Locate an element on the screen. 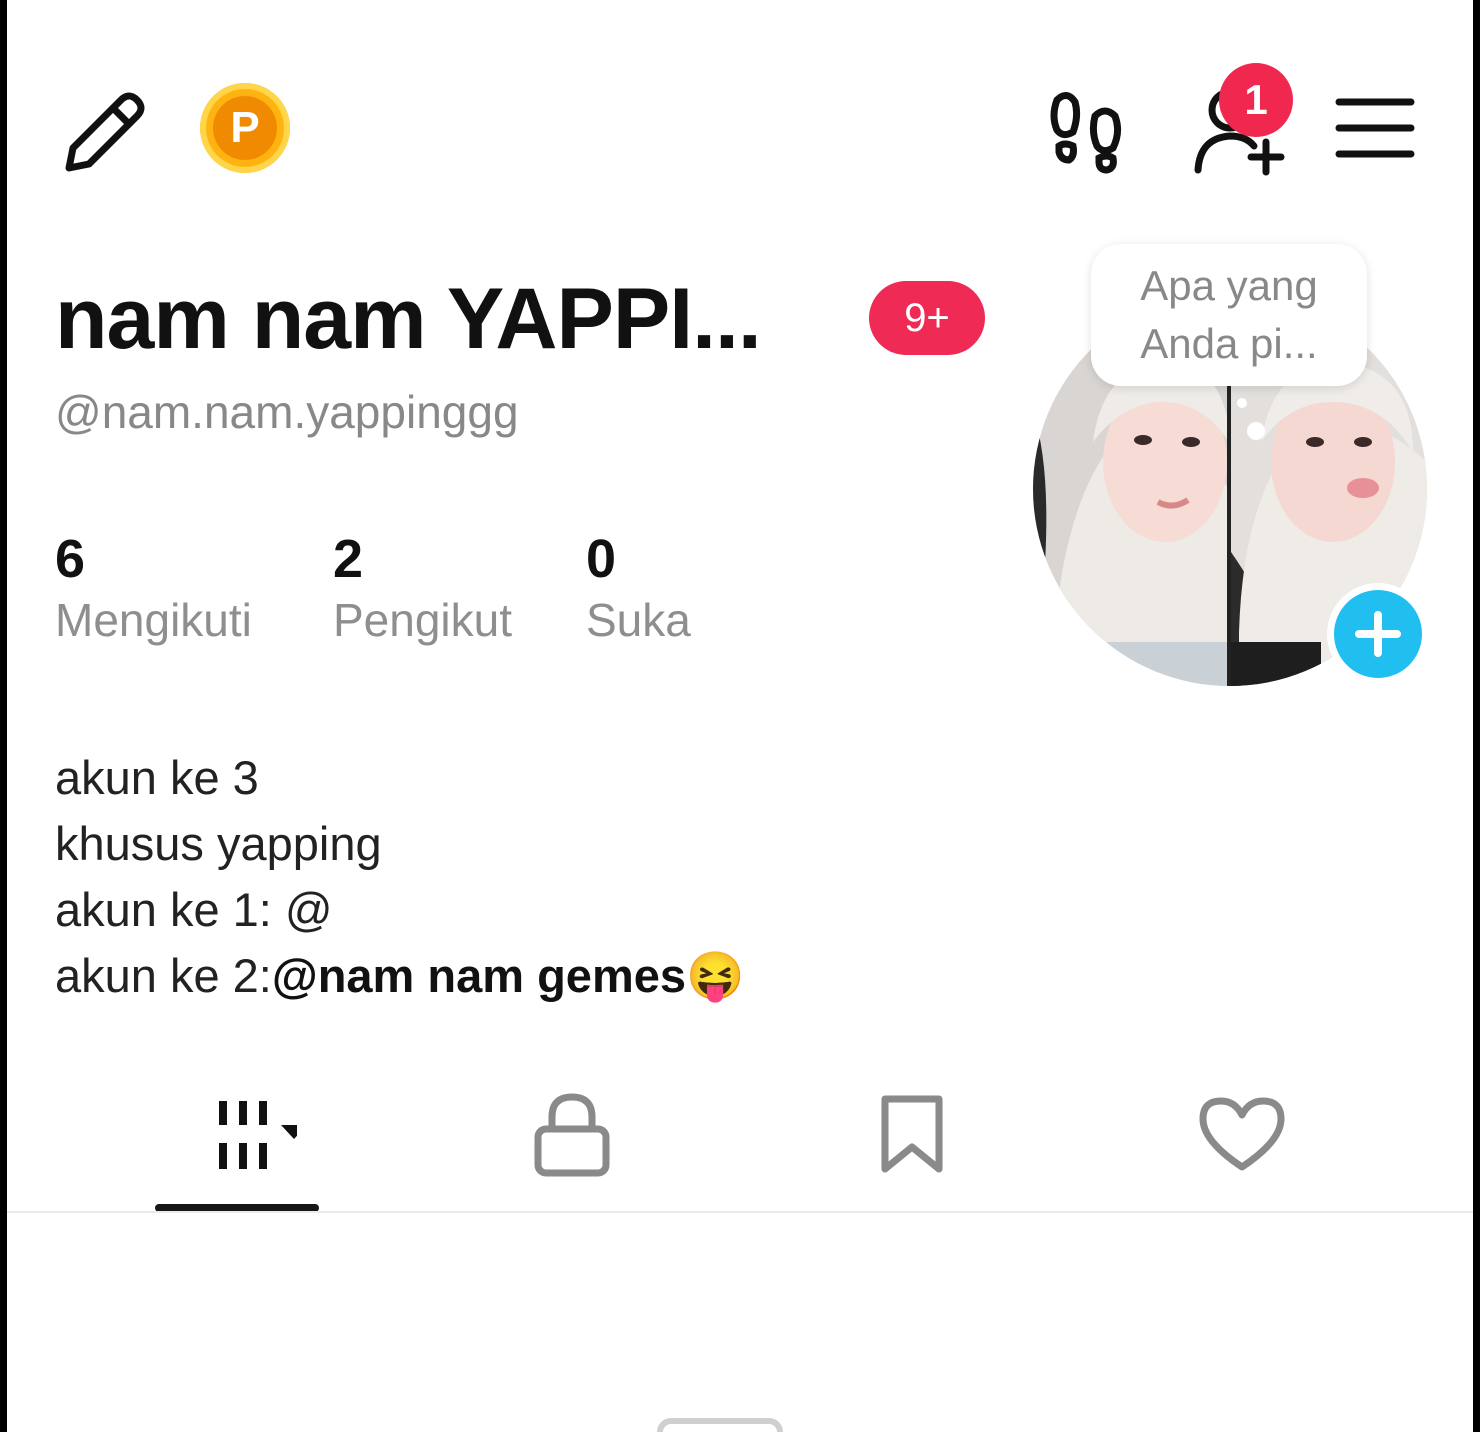 The width and height of the screenshot is (1480, 1432). bio-line: akun ke 1: @ is located at coordinates (194, 909).